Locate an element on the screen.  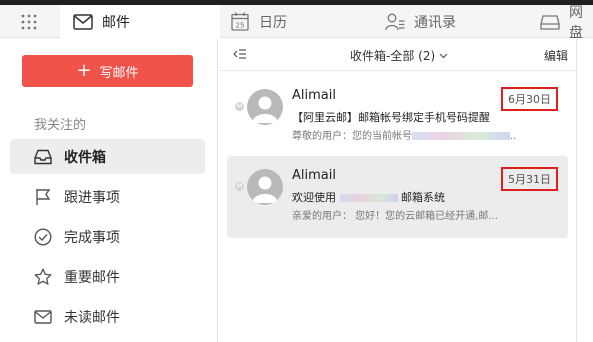
mail-preview: 尊敬的用户：您的当前帐号.. is located at coordinates (423, 134).